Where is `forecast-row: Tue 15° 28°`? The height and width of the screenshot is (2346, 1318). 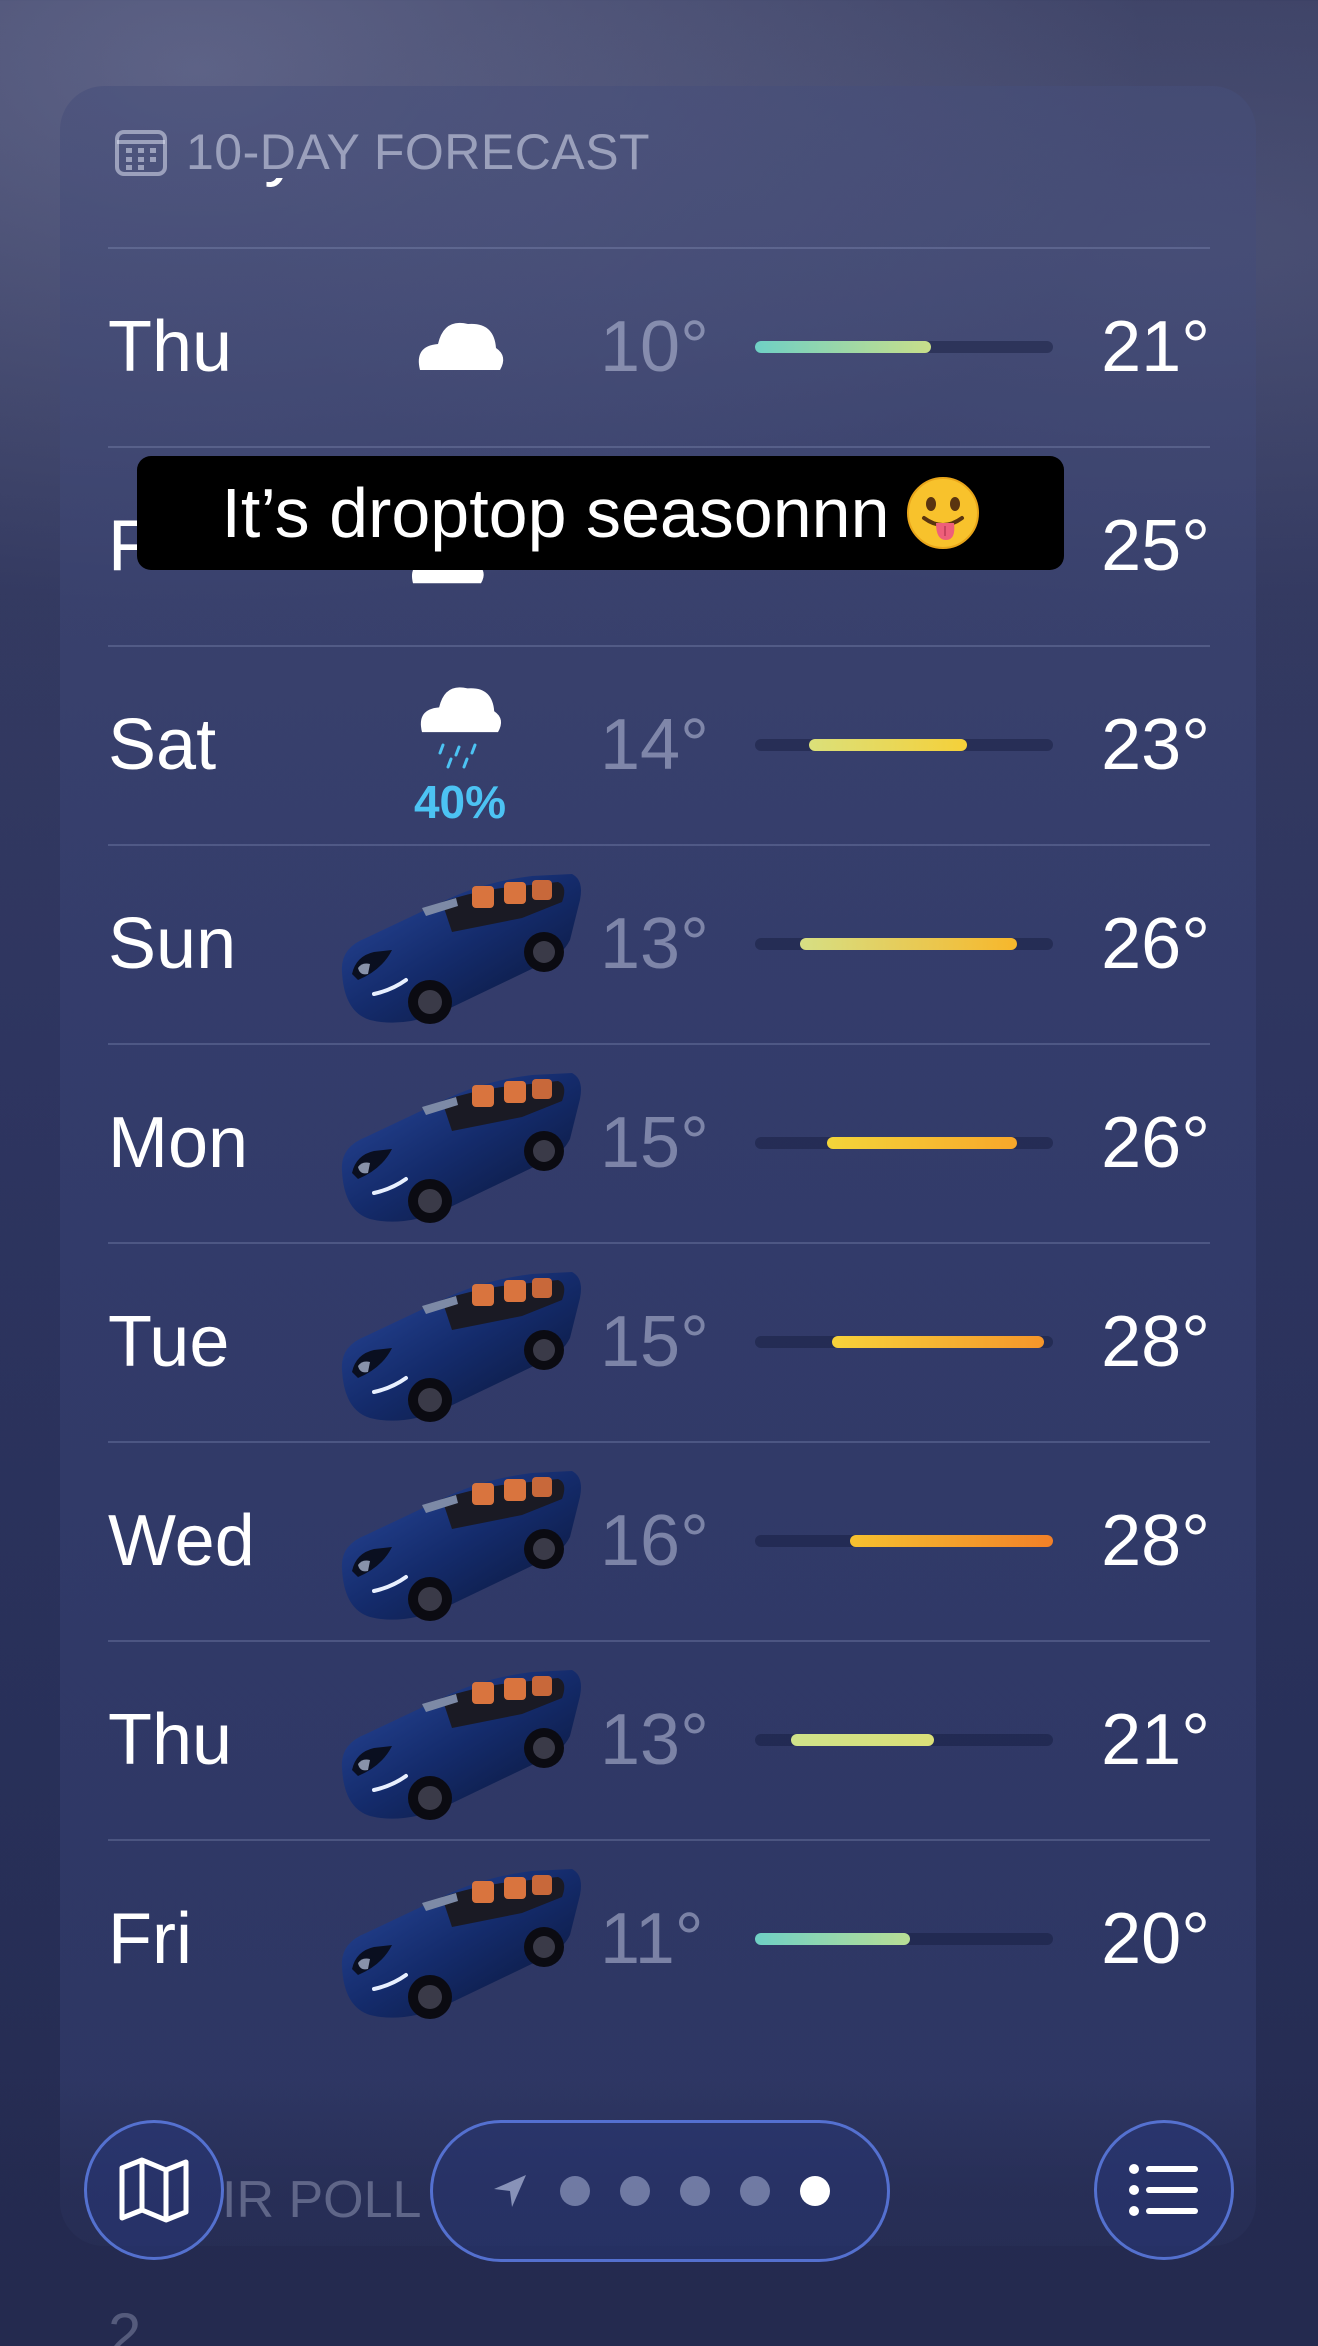
forecast-row: Tue 15° 28° is located at coordinates (659, 1341).